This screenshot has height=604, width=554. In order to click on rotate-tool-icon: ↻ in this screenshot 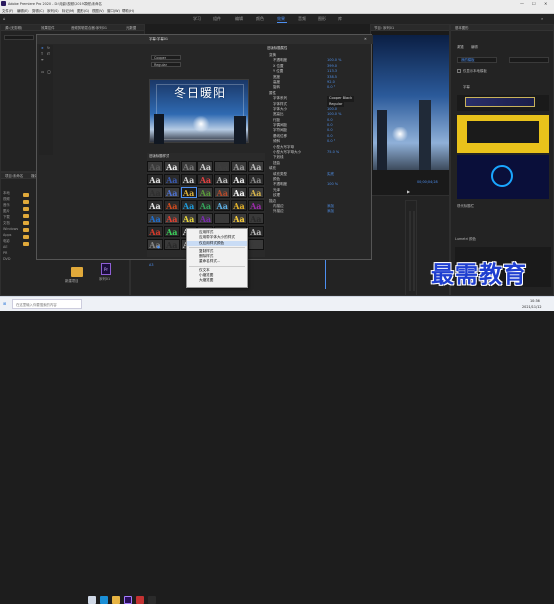, I will do `click(48, 48)`.